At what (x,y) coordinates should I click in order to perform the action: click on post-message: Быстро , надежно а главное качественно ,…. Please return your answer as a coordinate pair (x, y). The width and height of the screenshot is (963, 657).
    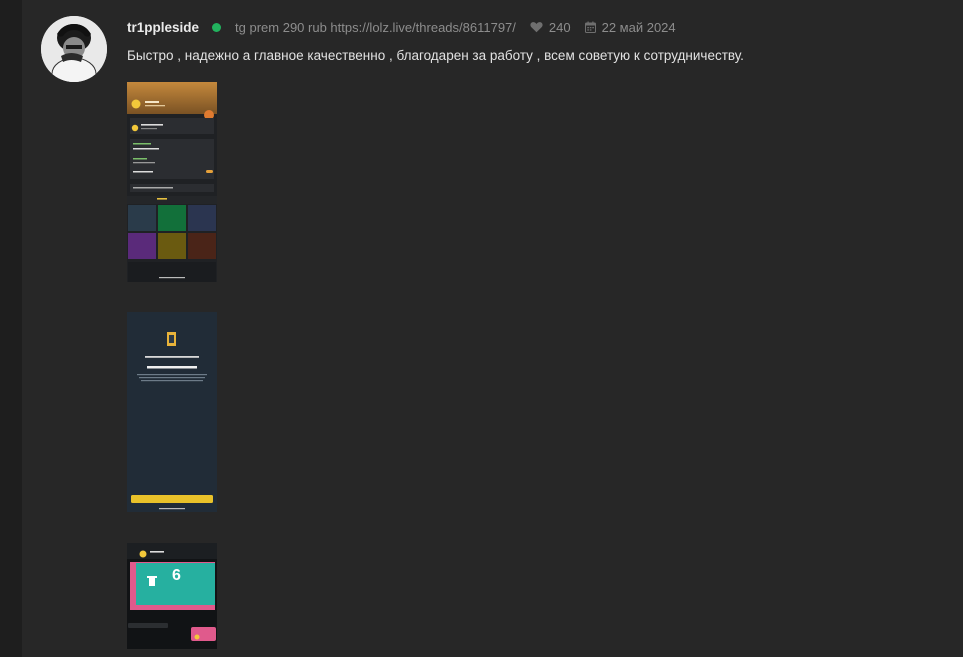
    Looking at the image, I should click on (435, 55).